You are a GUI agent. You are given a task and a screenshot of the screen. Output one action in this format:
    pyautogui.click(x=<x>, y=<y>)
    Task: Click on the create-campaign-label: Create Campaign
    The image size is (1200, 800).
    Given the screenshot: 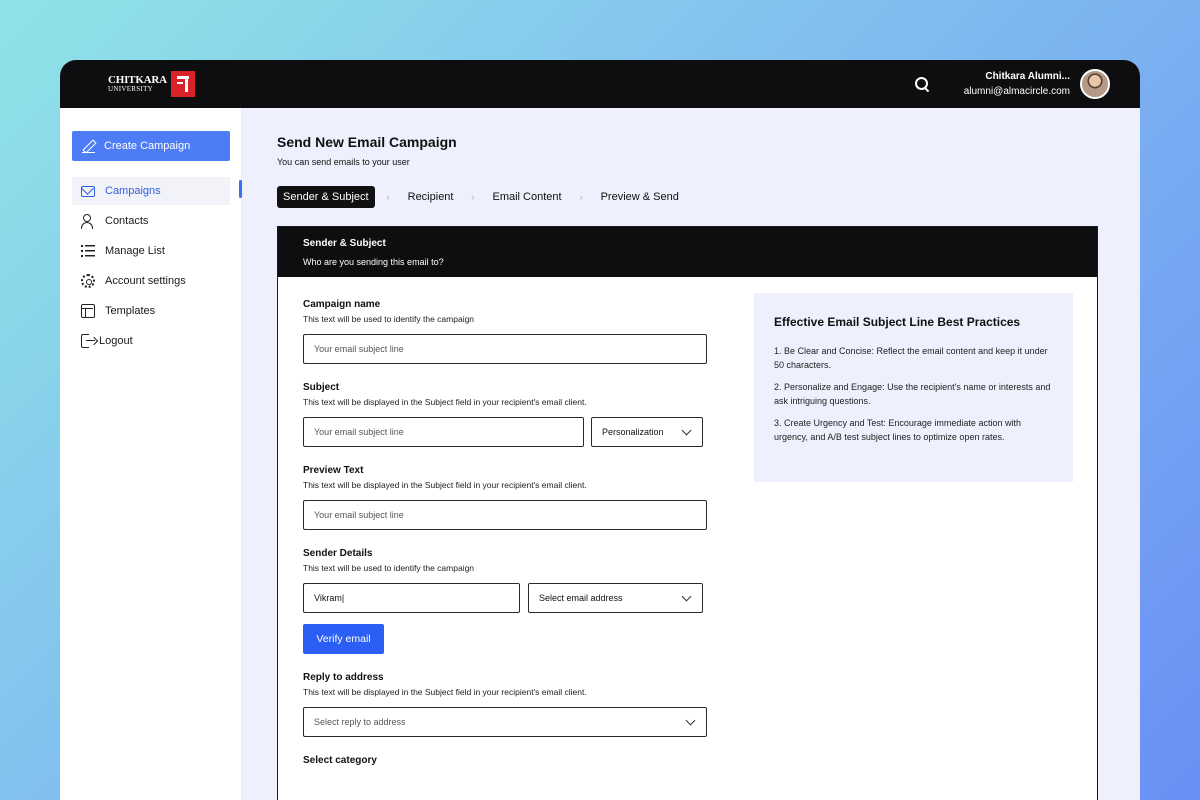 What is the action you would take?
    pyautogui.click(x=147, y=146)
    